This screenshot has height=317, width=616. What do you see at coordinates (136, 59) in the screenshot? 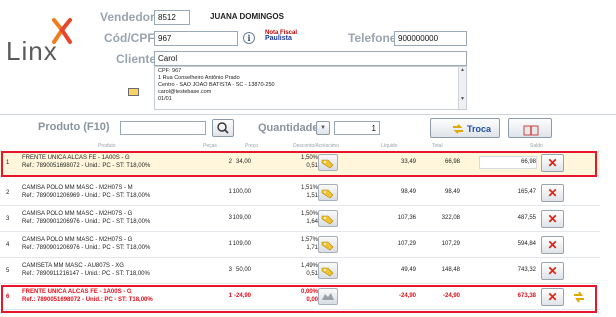
I see `cliente-label: Cliente` at bounding box center [136, 59].